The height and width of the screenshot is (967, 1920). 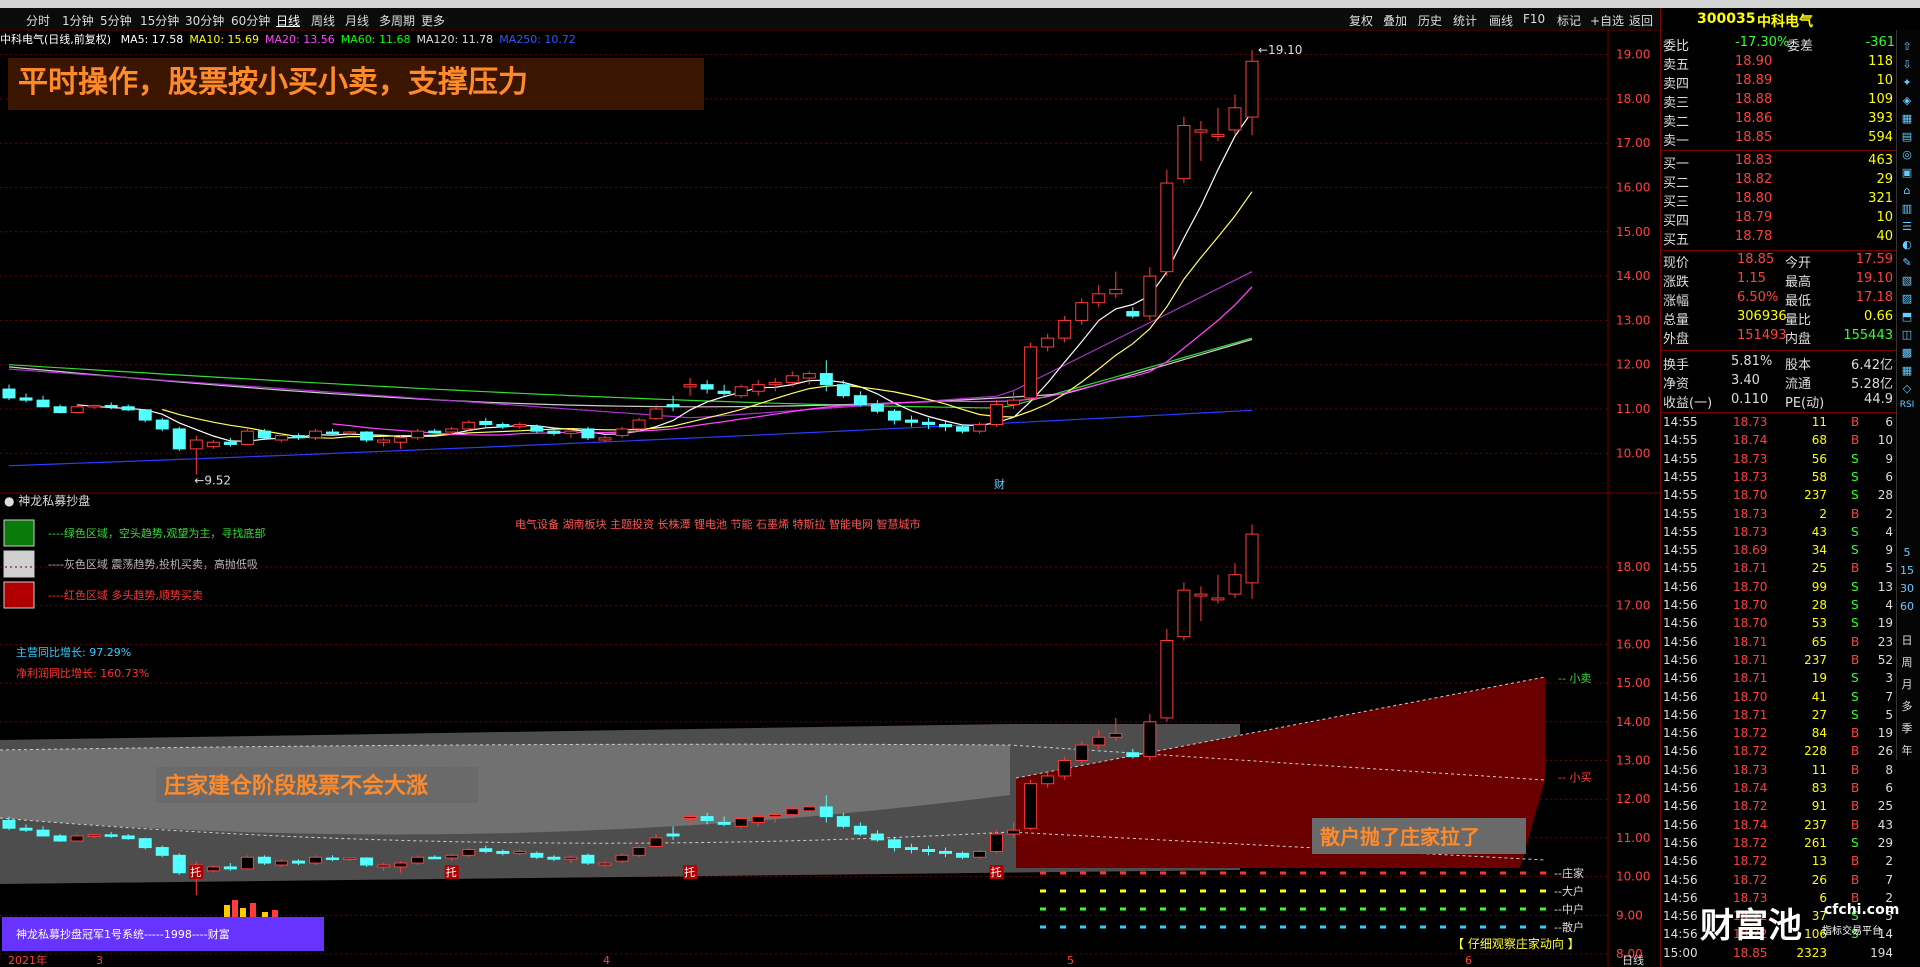 I want to click on y-tick-label: 11.00, so click(x=1633, y=409).